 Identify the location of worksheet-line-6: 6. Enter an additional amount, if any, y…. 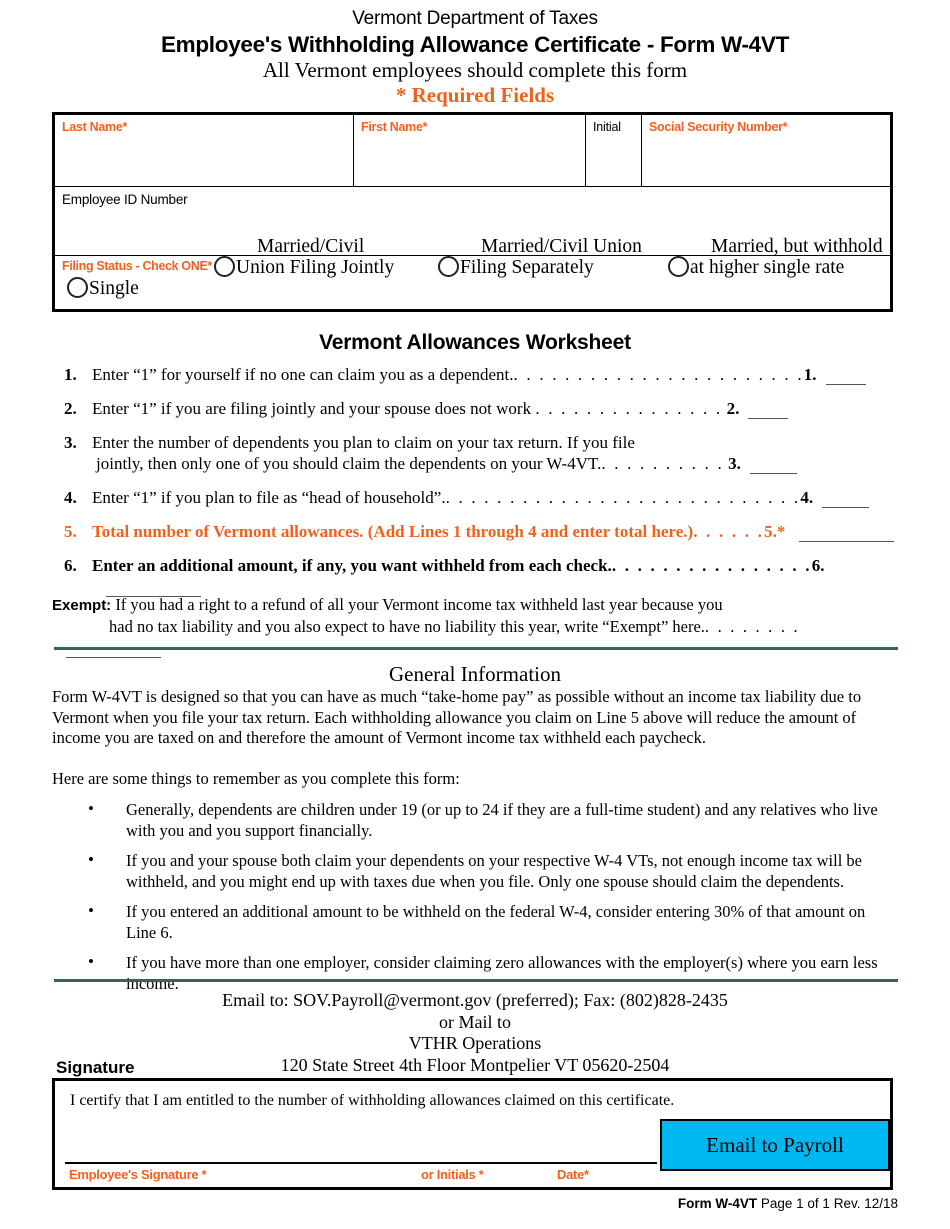
(480, 576).